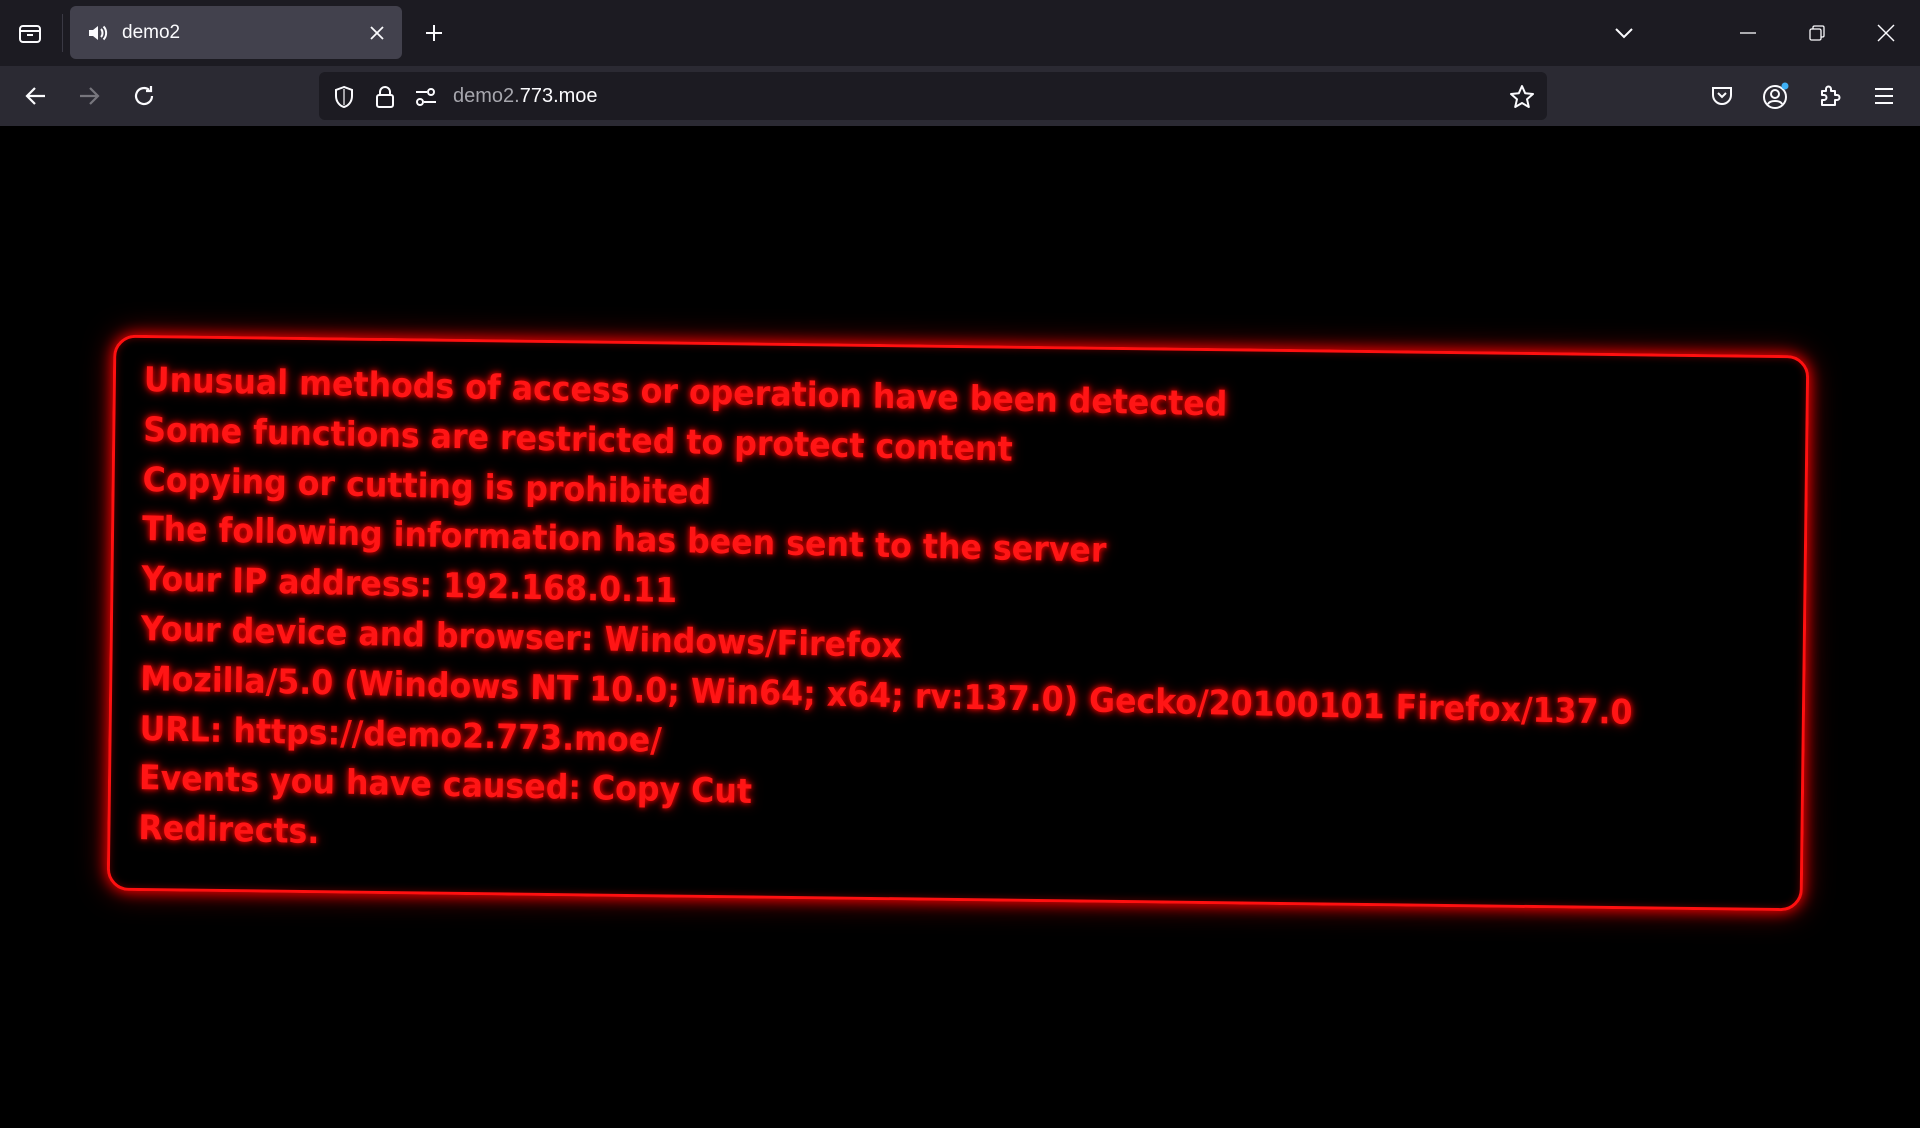  I want to click on url-prefix: demo2., so click(486, 96).